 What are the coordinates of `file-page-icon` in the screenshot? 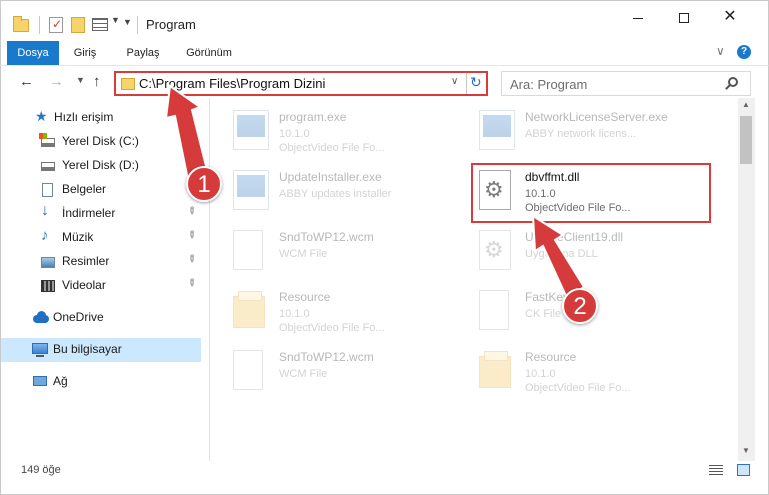 It's located at (248, 250).